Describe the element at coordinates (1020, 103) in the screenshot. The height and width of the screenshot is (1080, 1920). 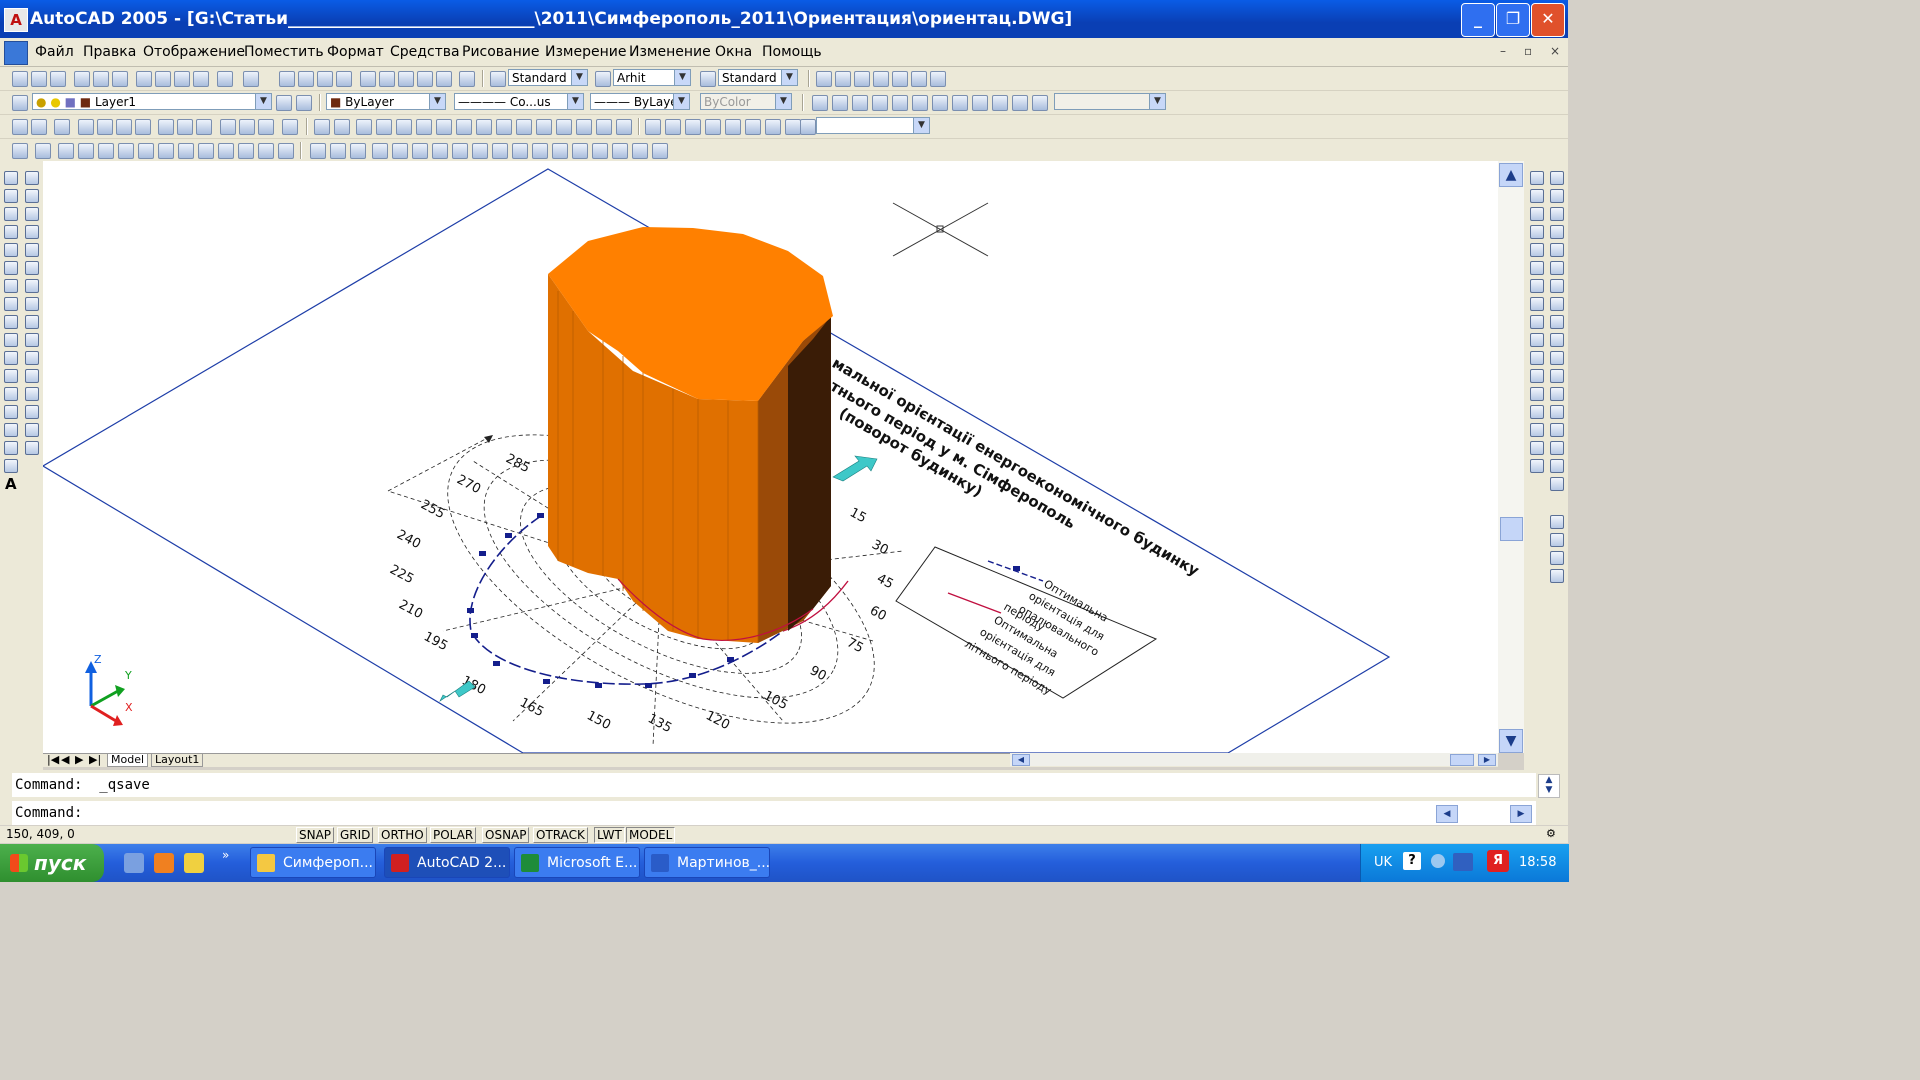
I see `camera-icon` at that location.